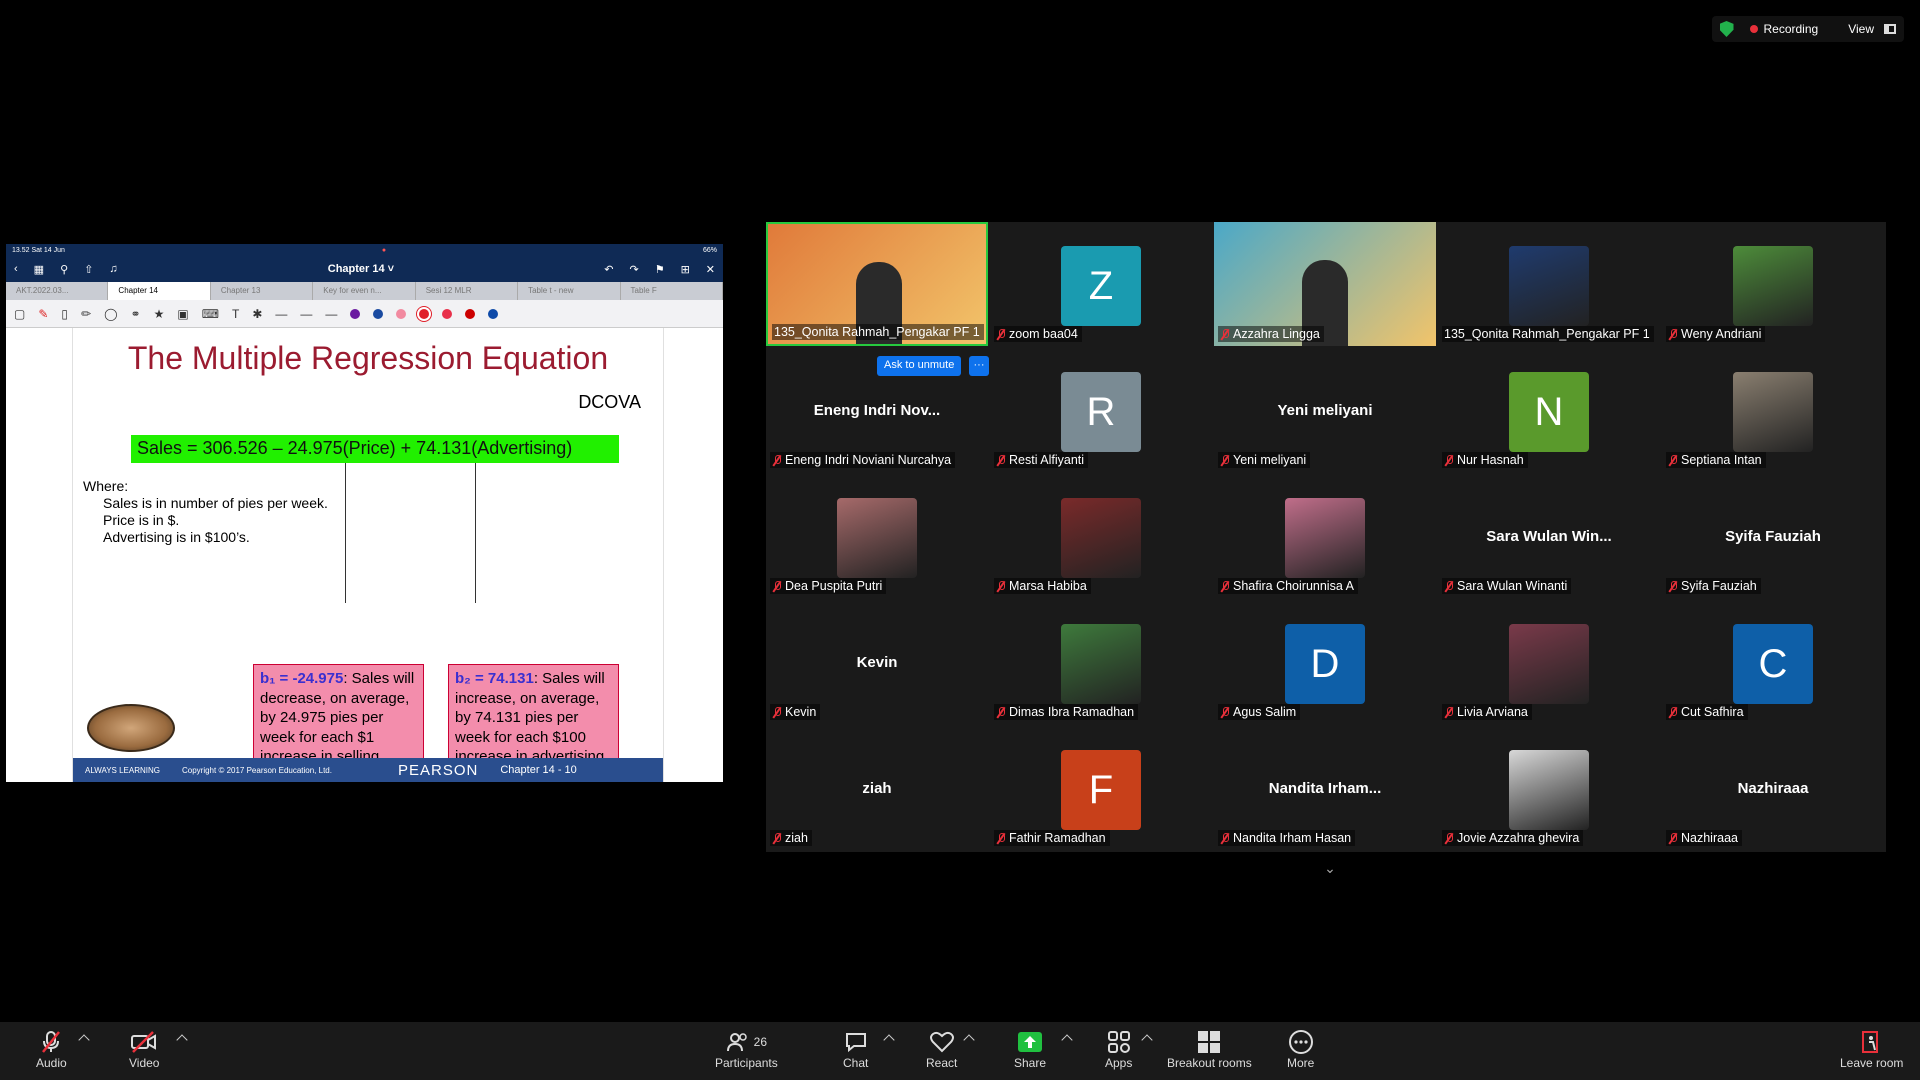  Describe the element at coordinates (608, 269) in the screenshot. I see `undo-icon: ↶` at that location.